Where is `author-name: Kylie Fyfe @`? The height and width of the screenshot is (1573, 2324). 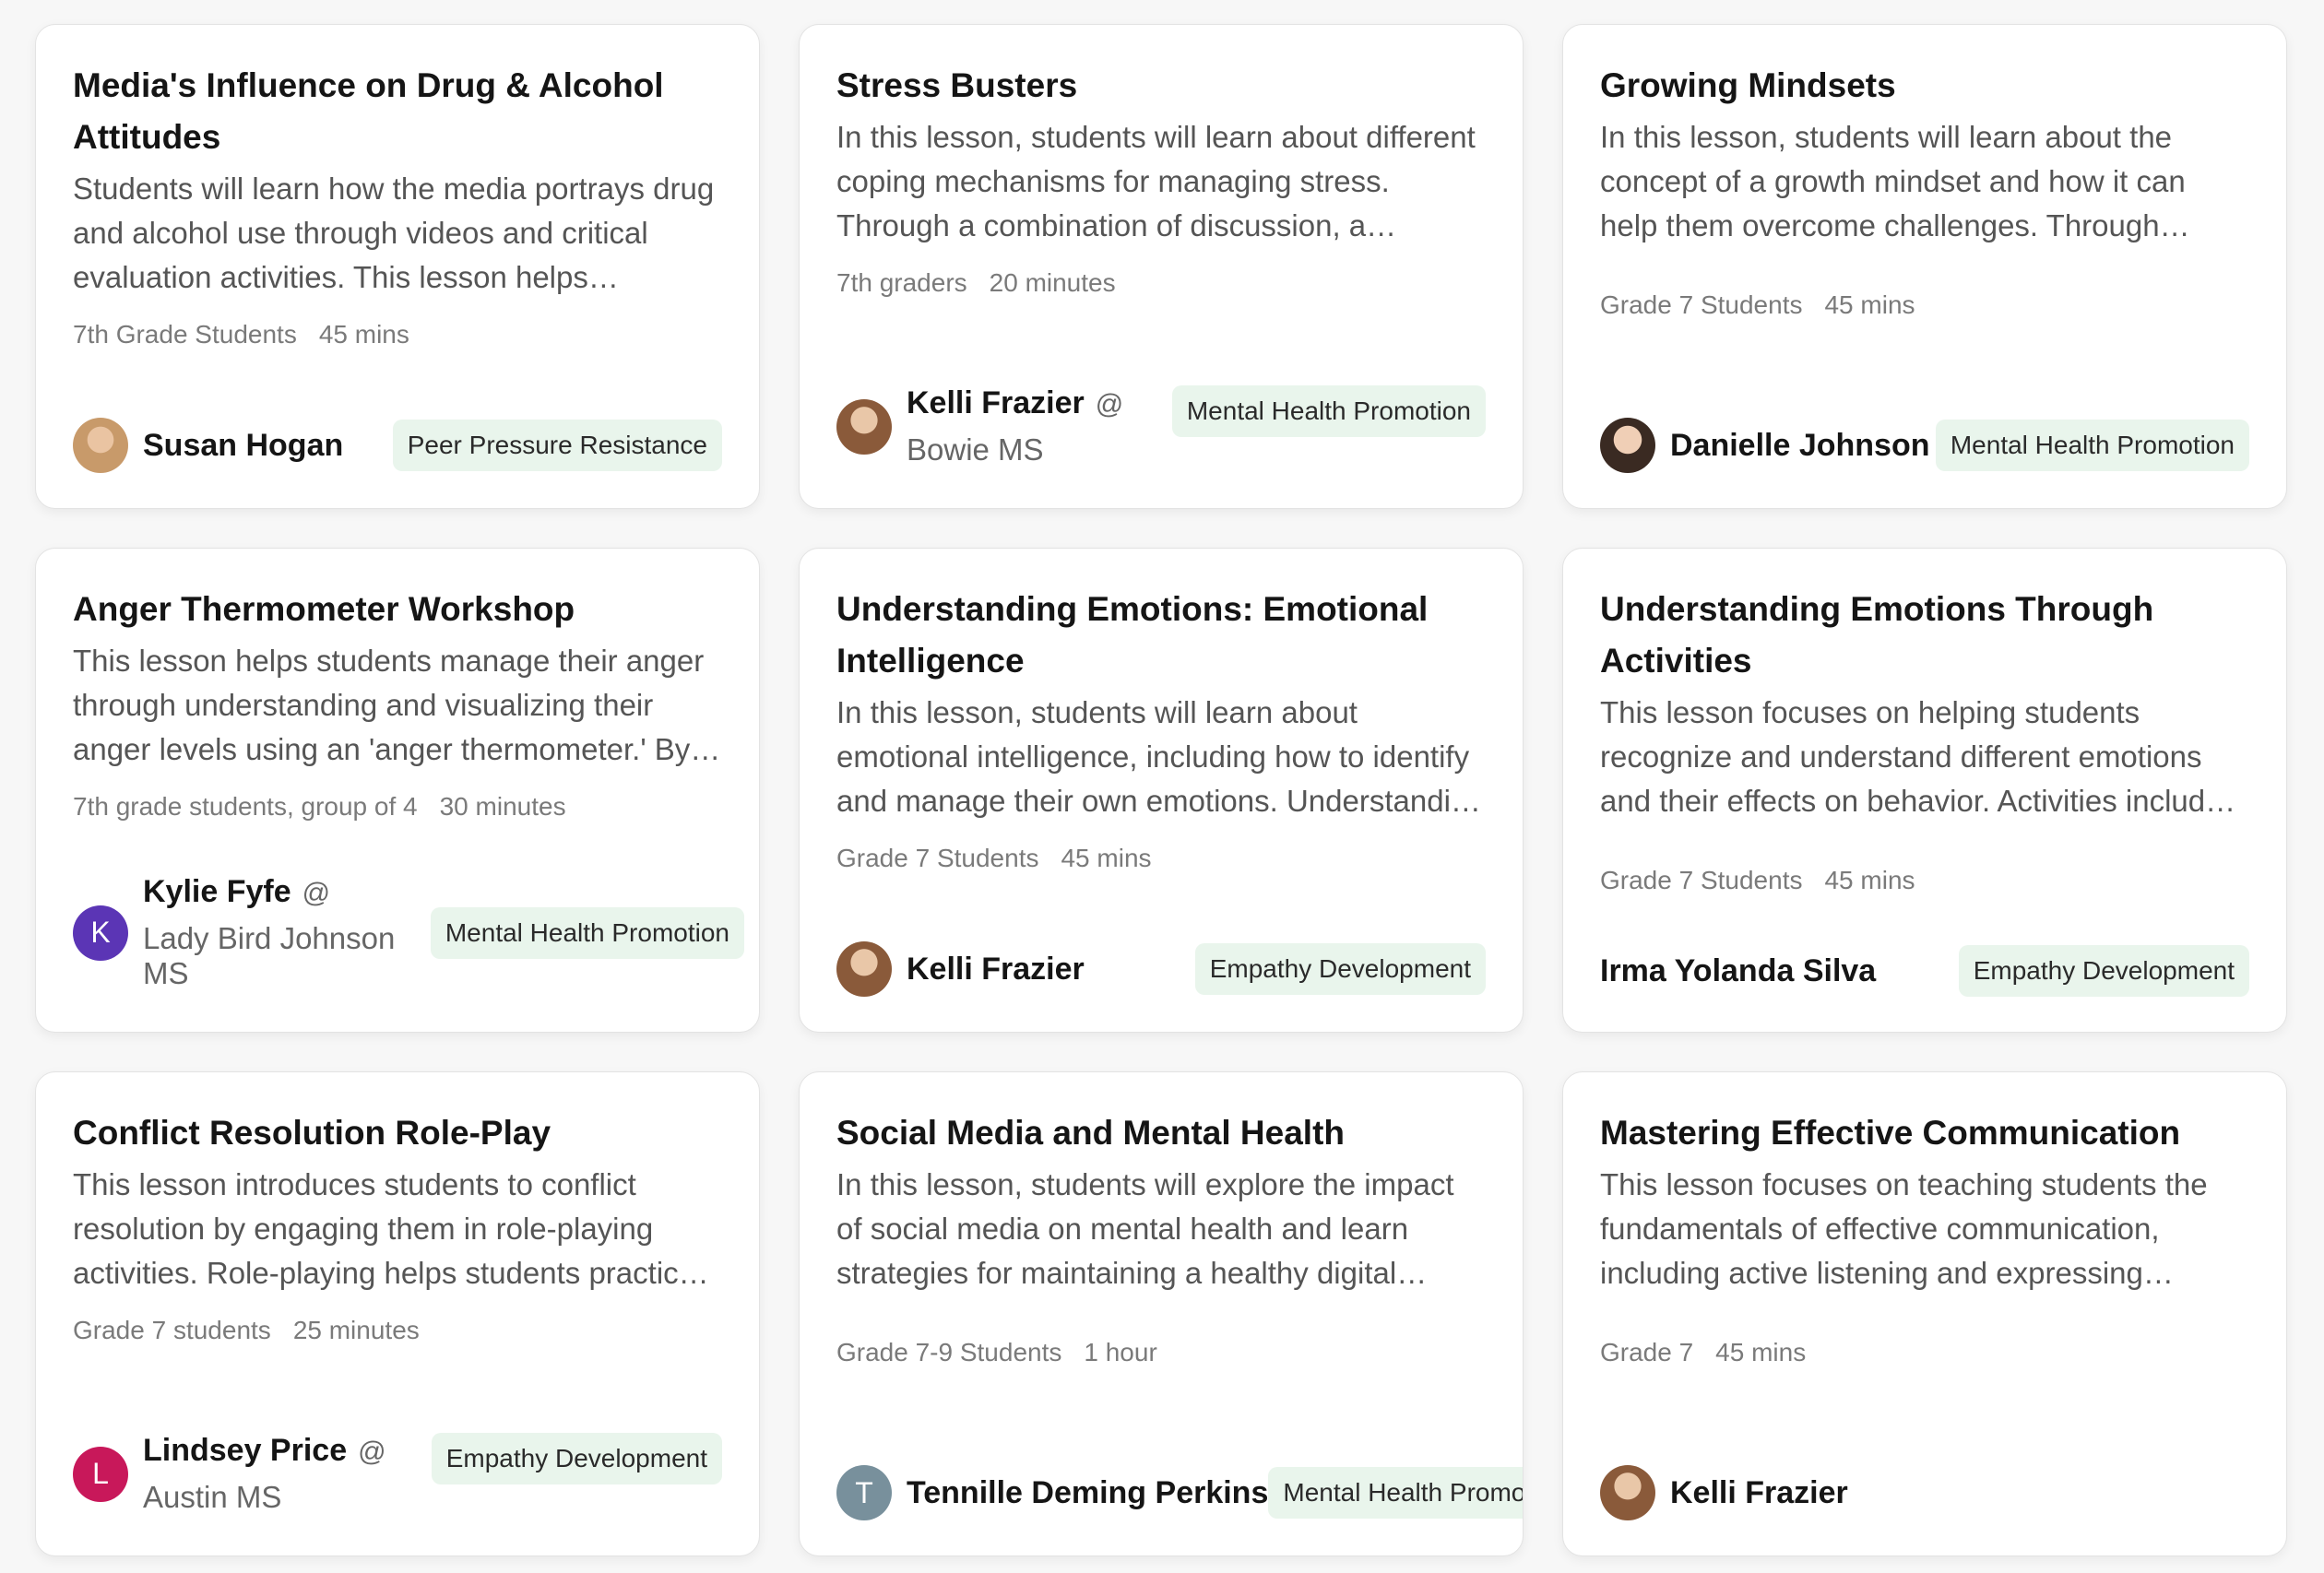
author-name: Kylie Fyfe @ is located at coordinates (287, 892).